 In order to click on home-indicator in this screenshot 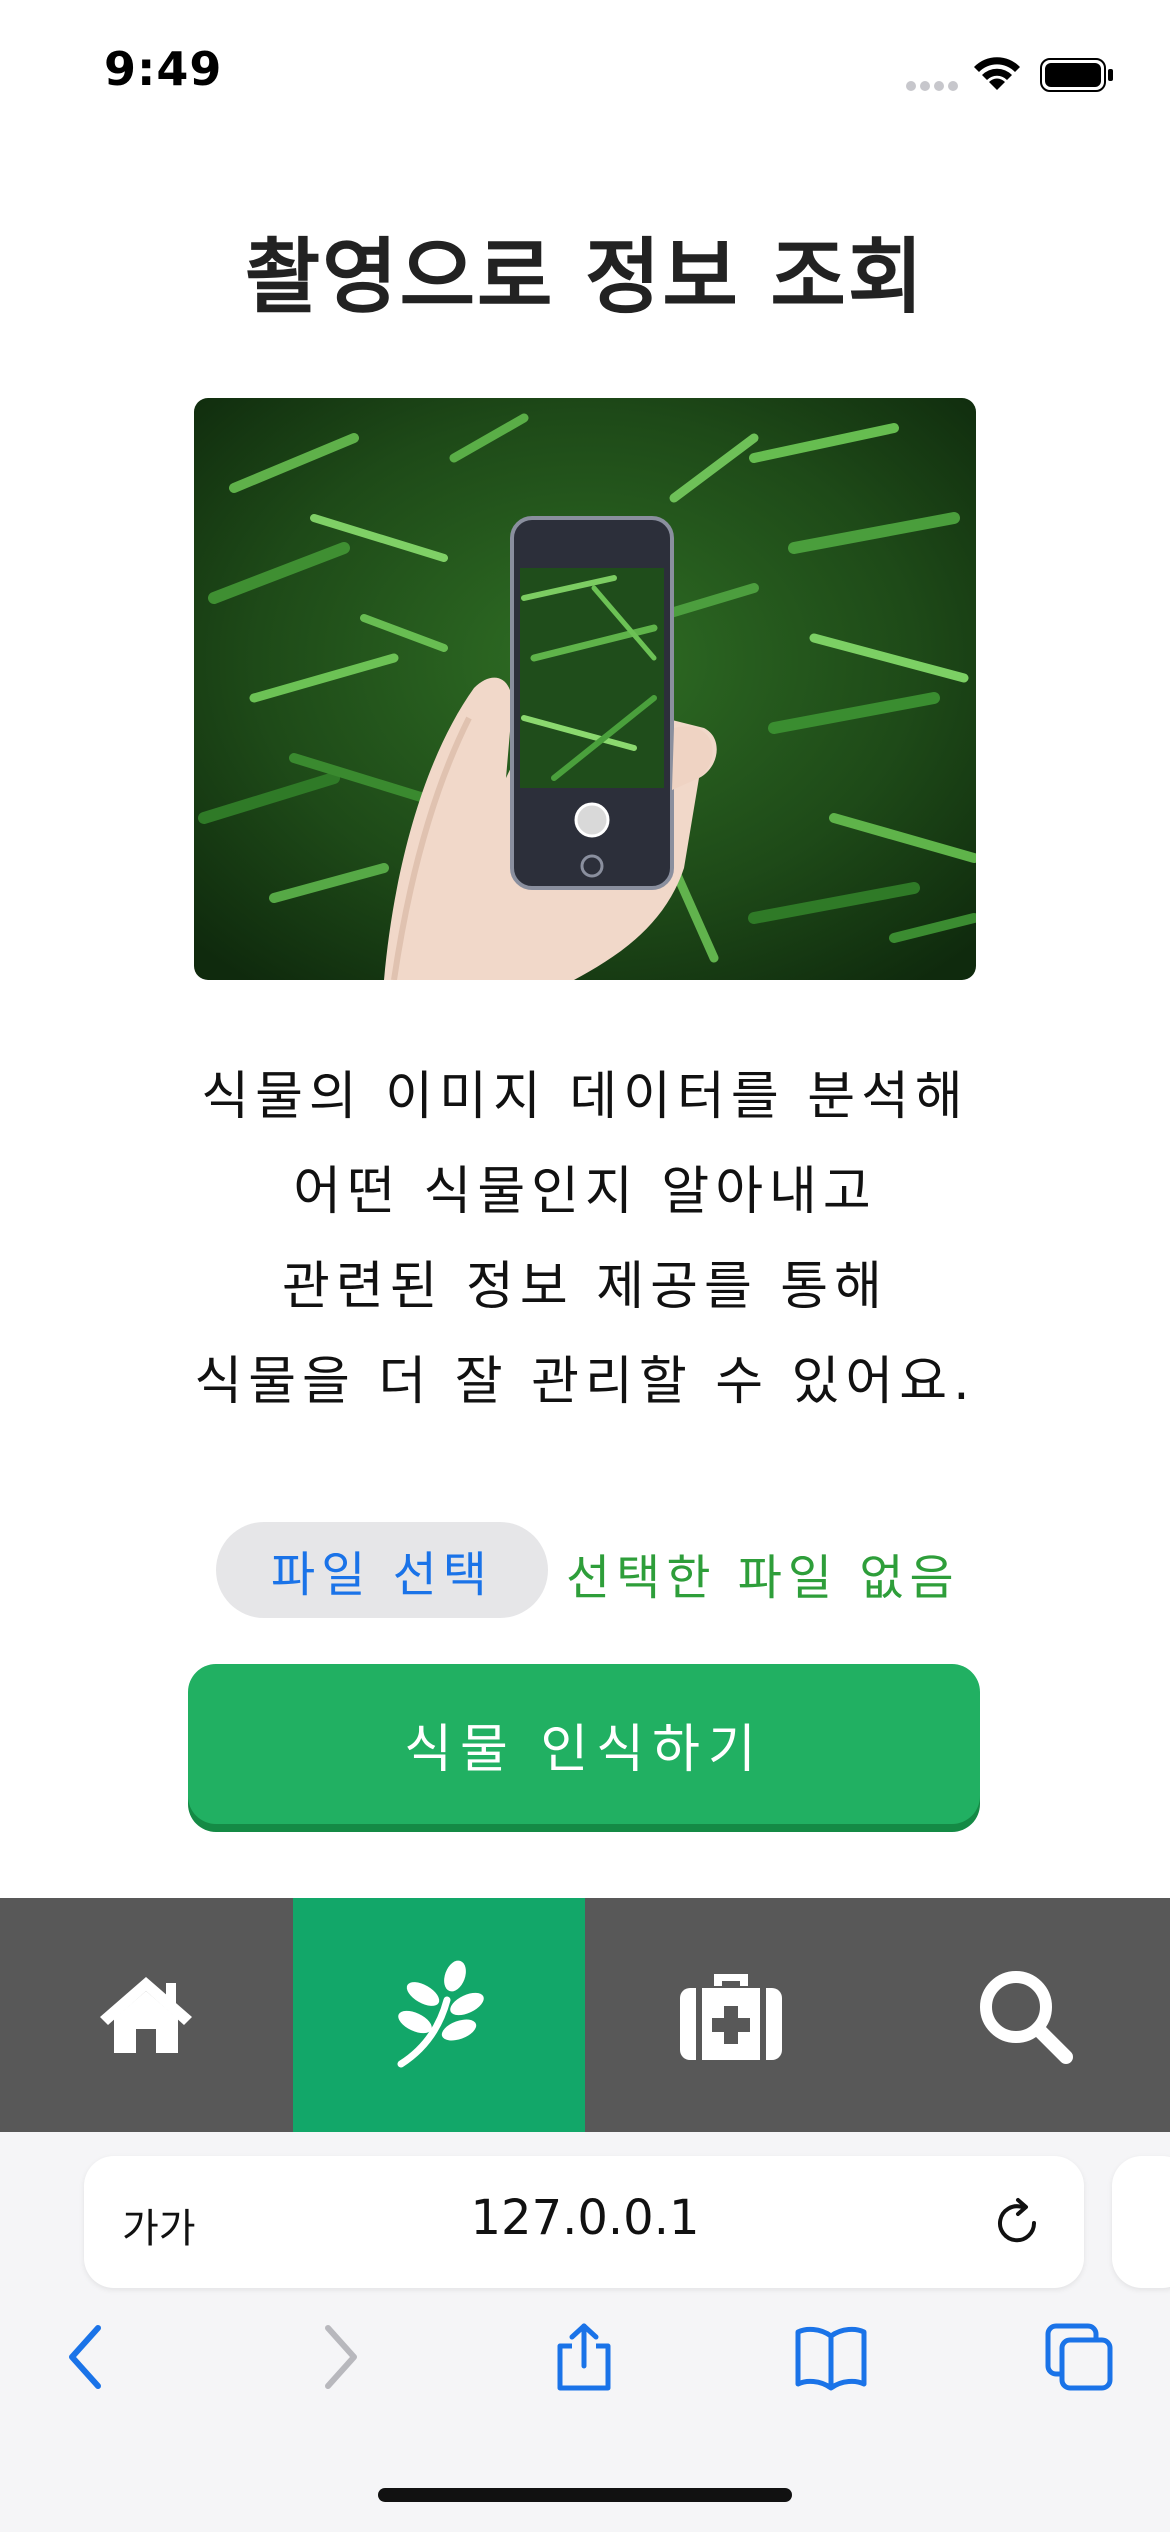, I will do `click(585, 2495)`.